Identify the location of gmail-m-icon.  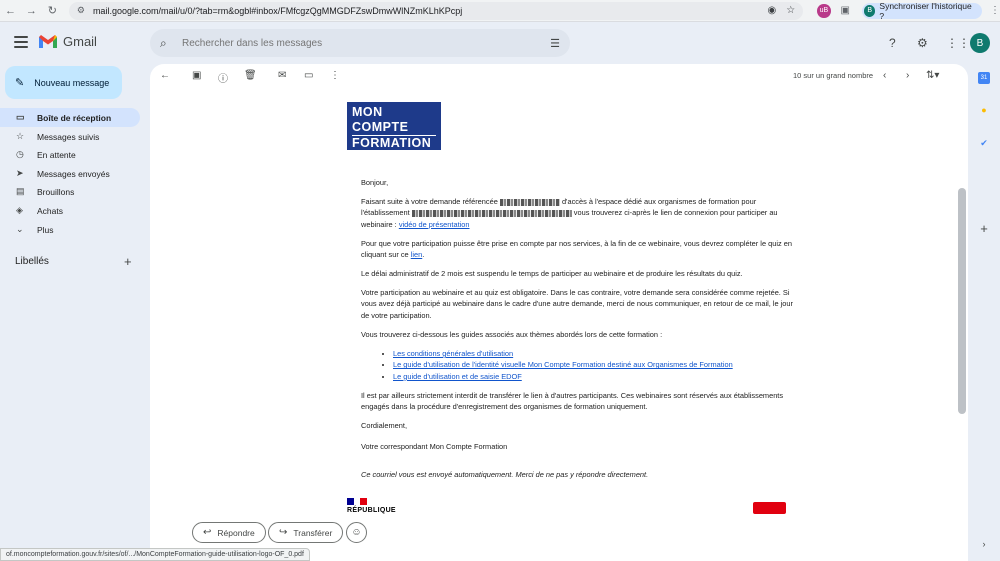
(48, 41).